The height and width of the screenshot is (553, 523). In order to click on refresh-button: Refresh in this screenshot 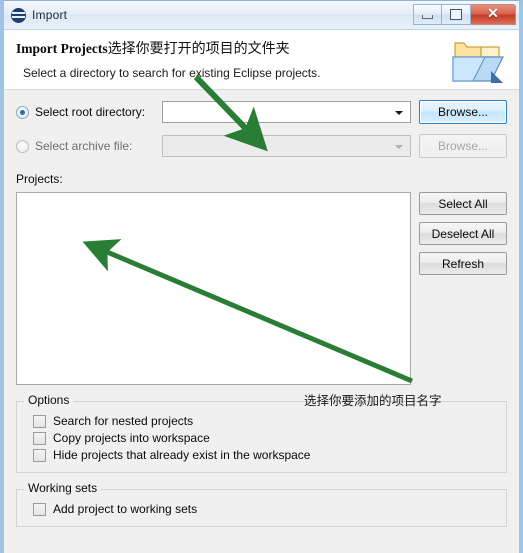, I will do `click(463, 263)`.